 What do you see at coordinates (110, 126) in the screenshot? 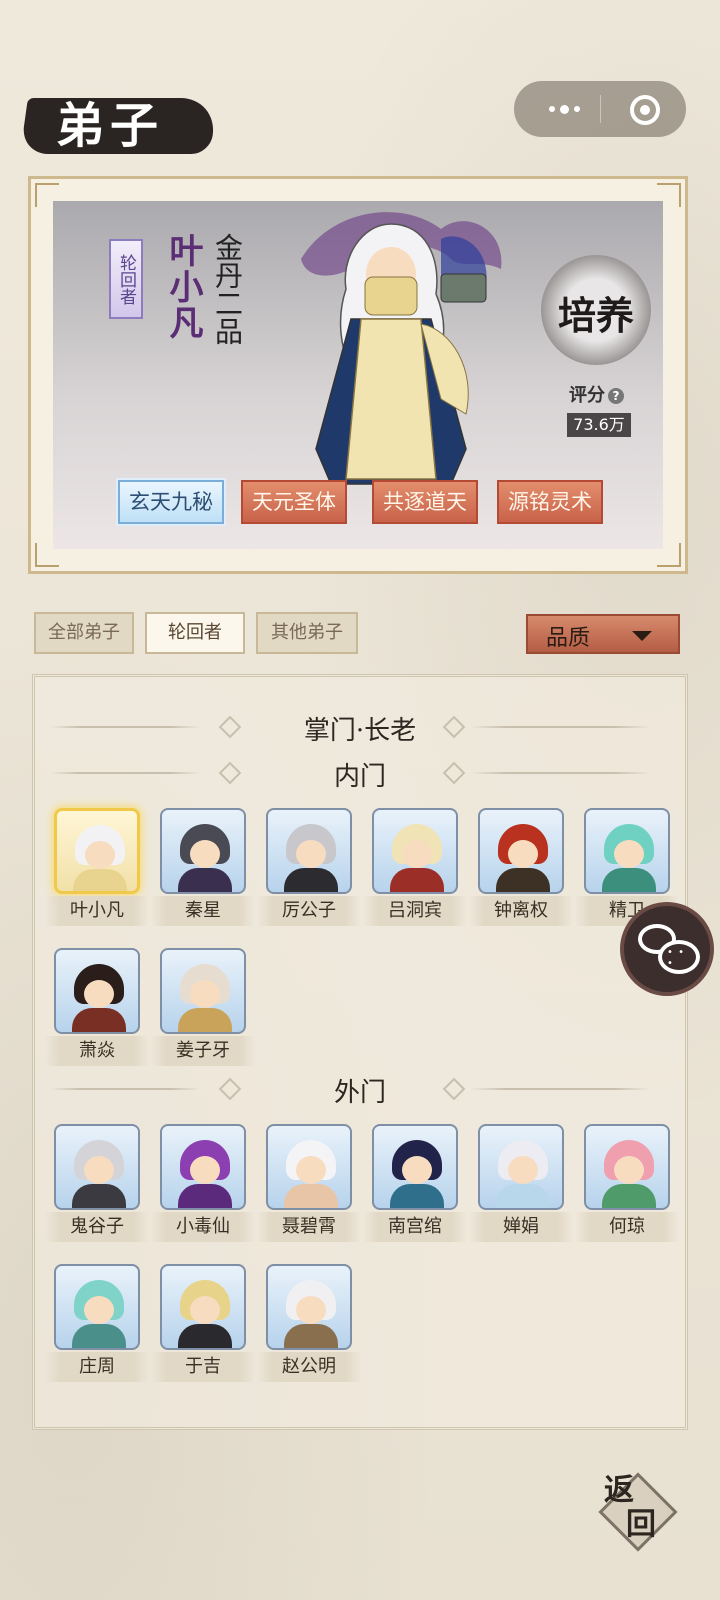
I see `page-title: 弟子` at bounding box center [110, 126].